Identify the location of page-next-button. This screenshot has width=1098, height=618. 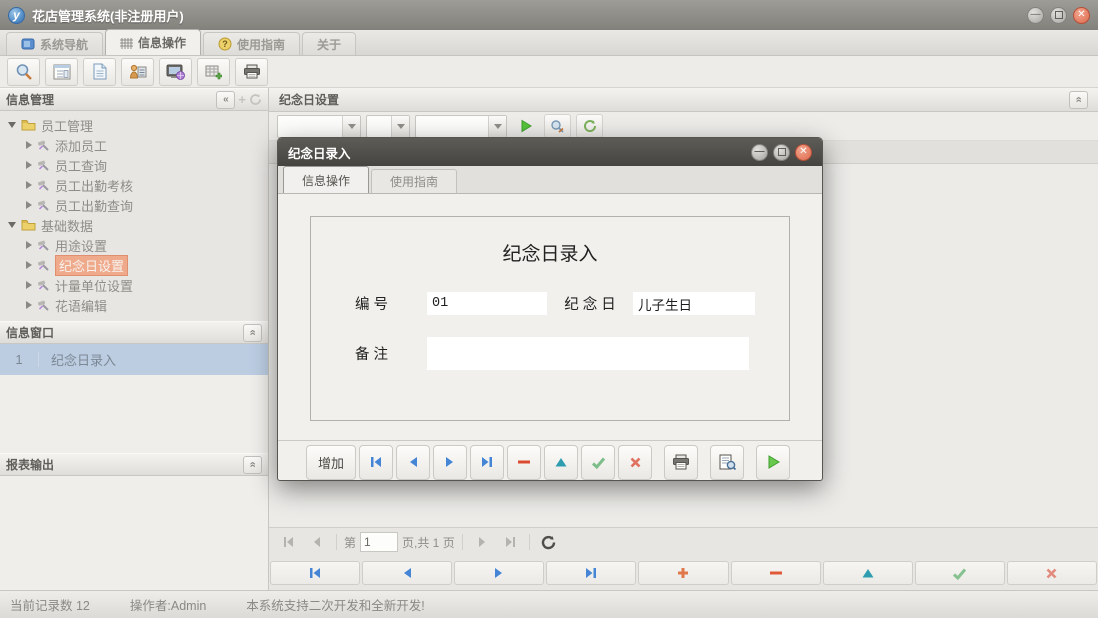
(482, 542).